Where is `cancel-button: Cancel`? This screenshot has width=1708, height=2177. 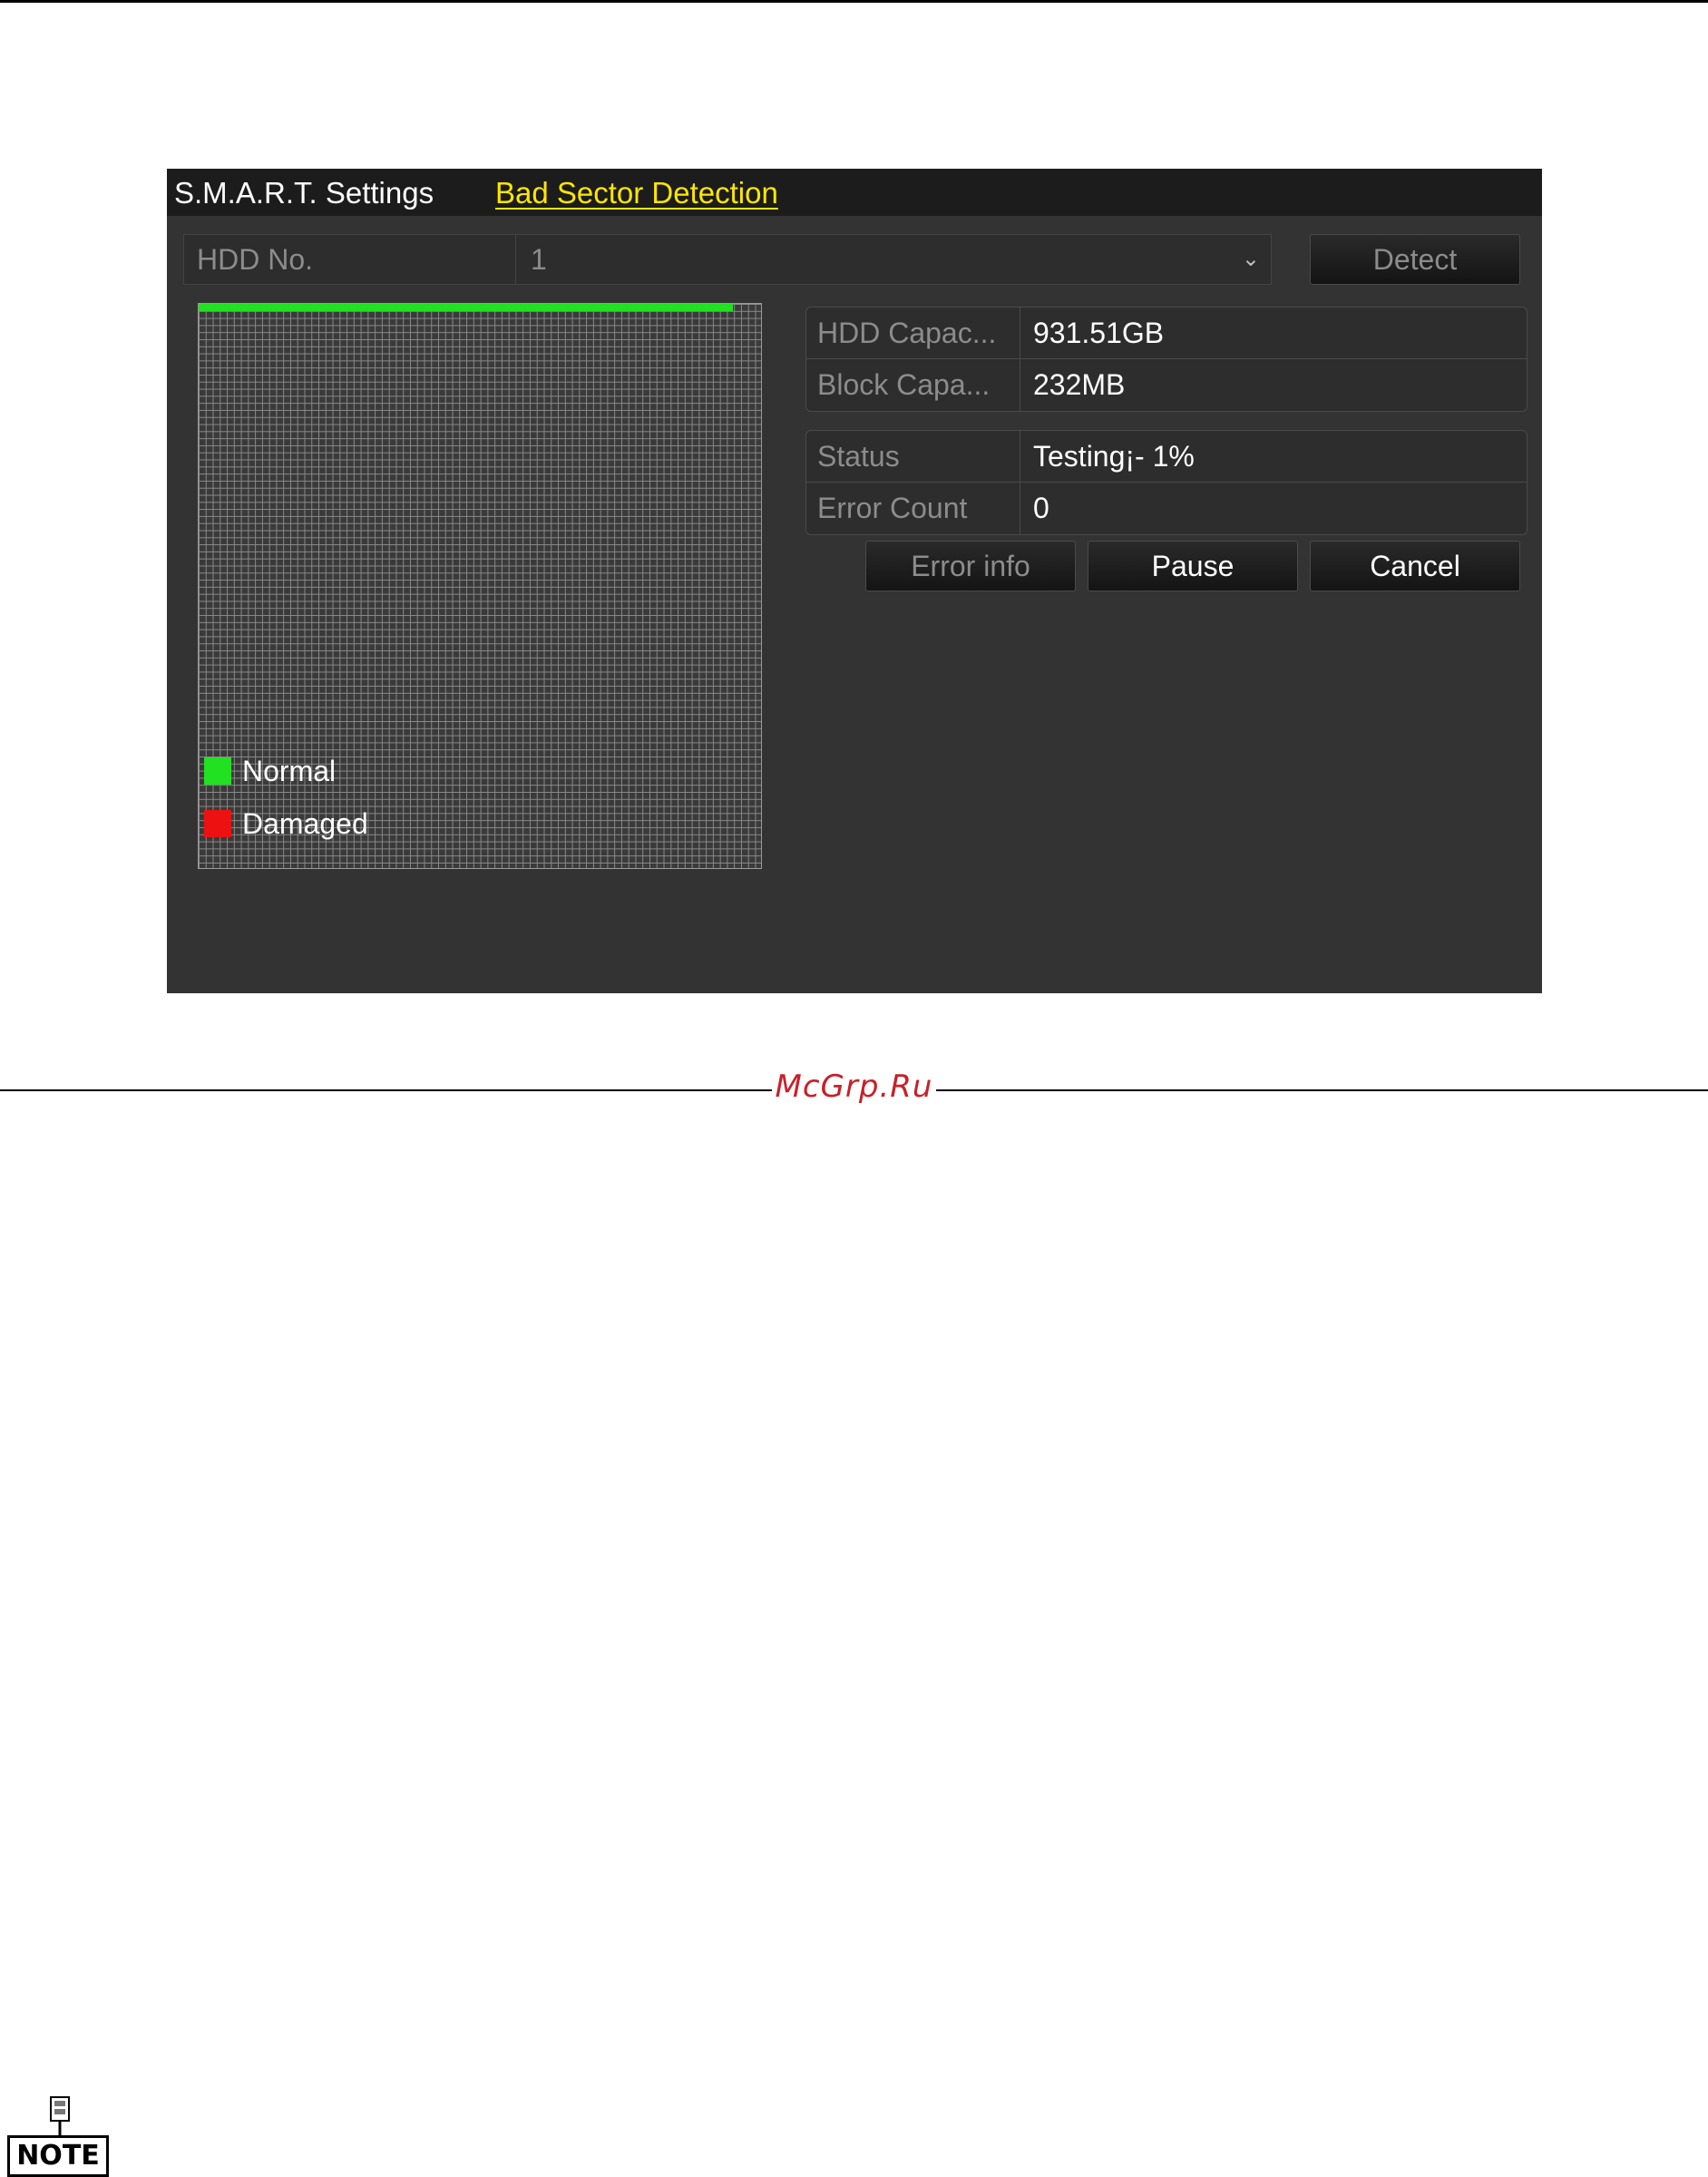
cancel-button: Cancel is located at coordinates (1415, 566).